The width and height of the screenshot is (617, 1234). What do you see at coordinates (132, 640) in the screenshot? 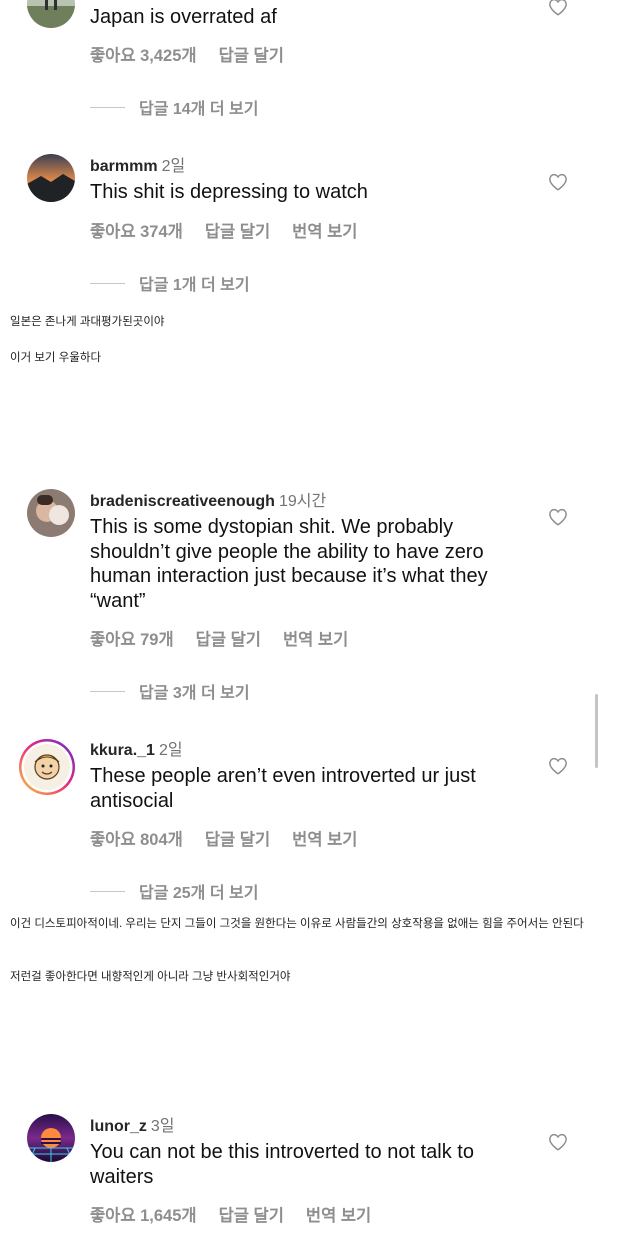
I see `like-count: 좋아요 79개` at bounding box center [132, 640].